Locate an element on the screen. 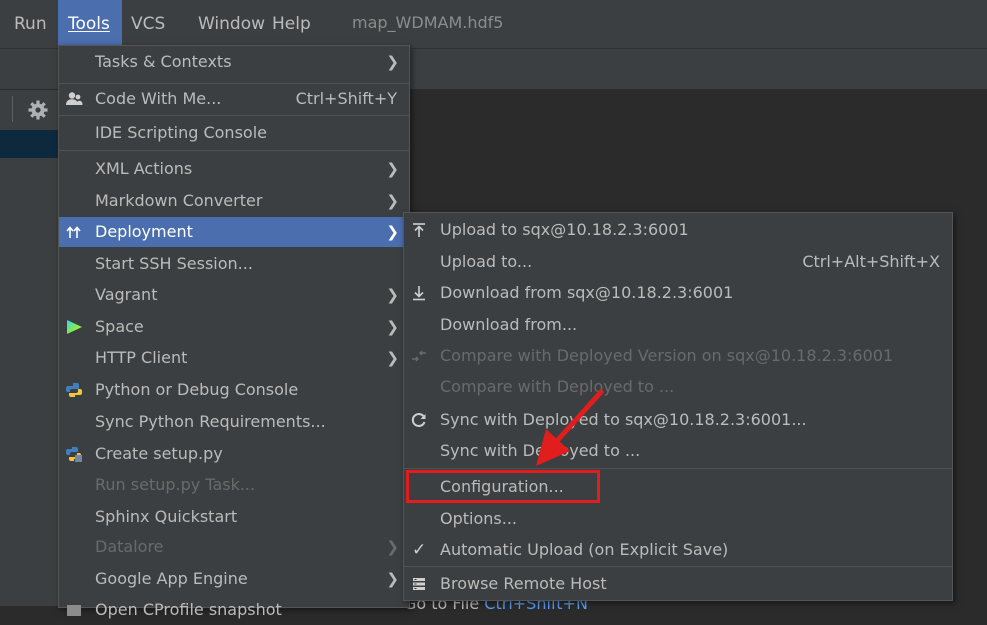 The image size is (987, 625). menu-item-label: IDE Scripting Console is located at coordinates (181, 132).